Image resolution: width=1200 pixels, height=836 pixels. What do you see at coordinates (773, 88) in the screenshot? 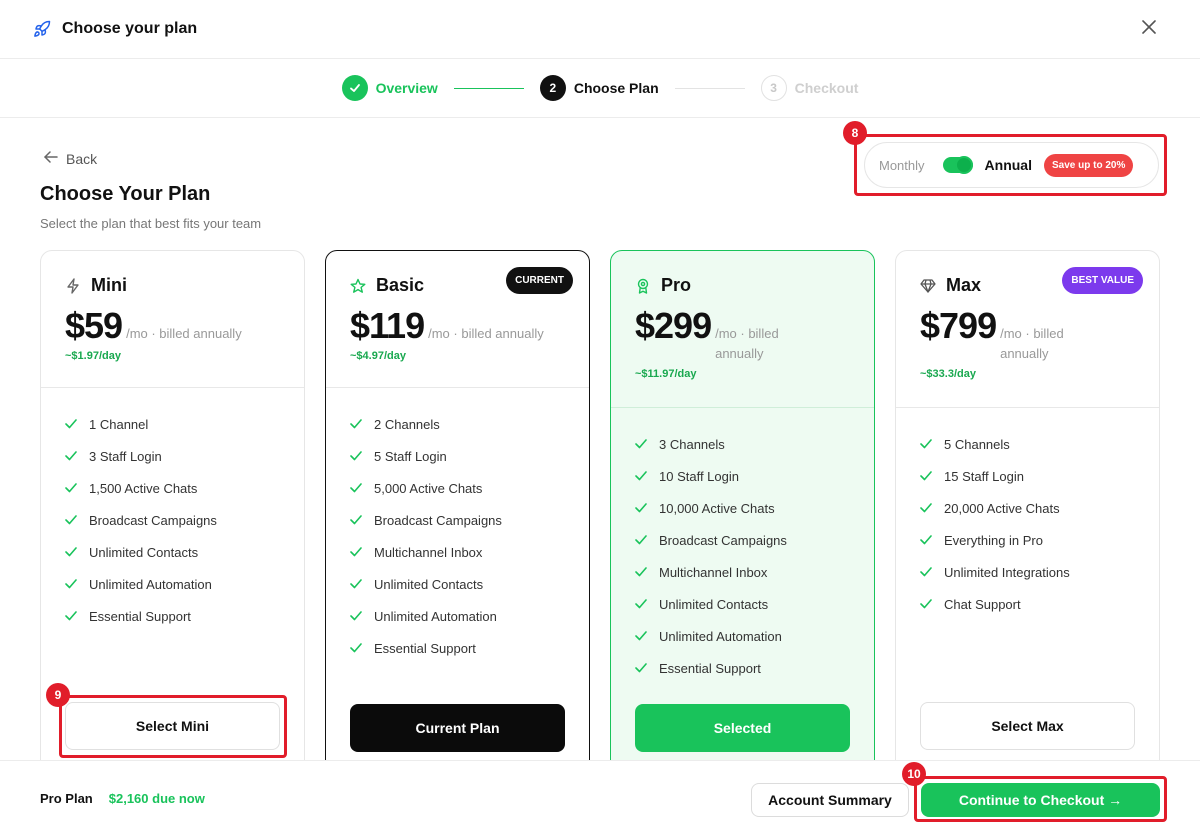
I see `step-number: 3` at bounding box center [773, 88].